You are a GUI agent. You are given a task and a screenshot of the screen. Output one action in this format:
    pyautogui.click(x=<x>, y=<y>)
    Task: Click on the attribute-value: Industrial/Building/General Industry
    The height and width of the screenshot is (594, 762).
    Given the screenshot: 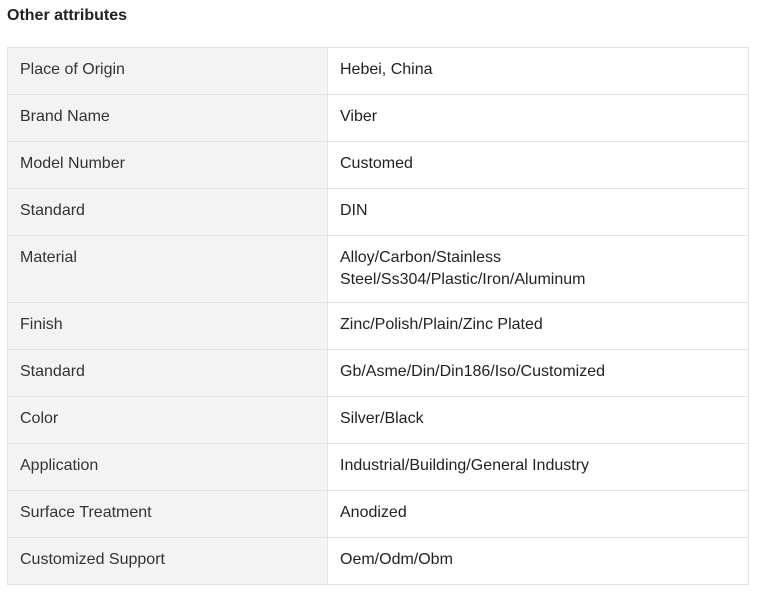 What is the action you would take?
    pyautogui.click(x=538, y=467)
    